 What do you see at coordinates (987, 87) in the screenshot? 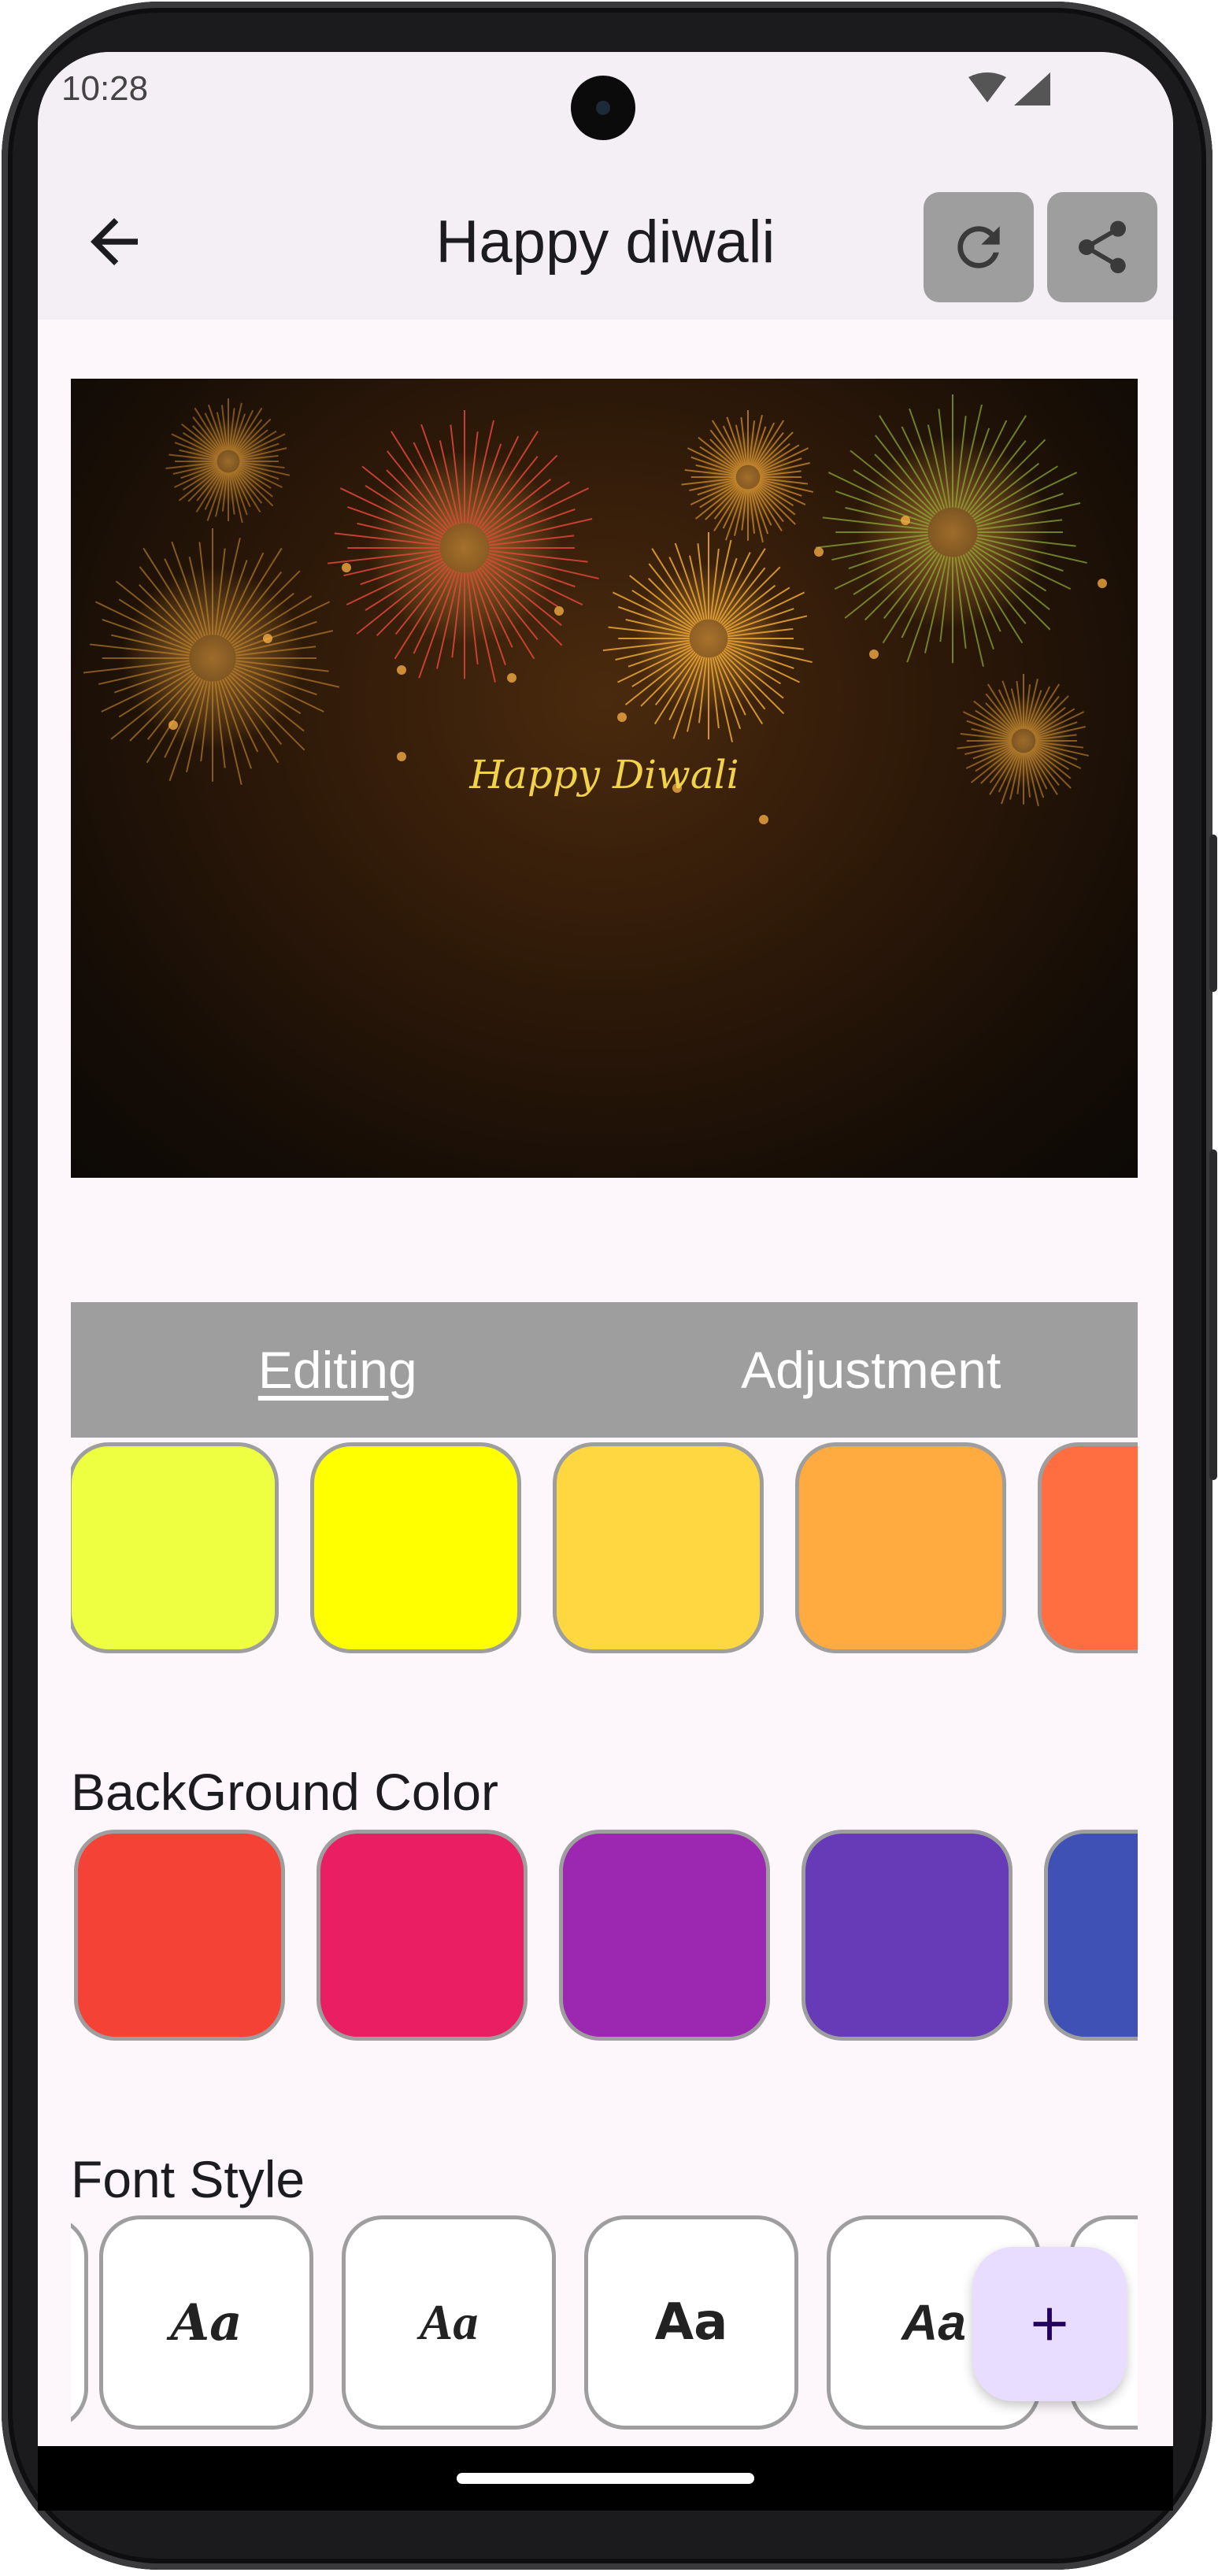
I see `wifi-icon` at bounding box center [987, 87].